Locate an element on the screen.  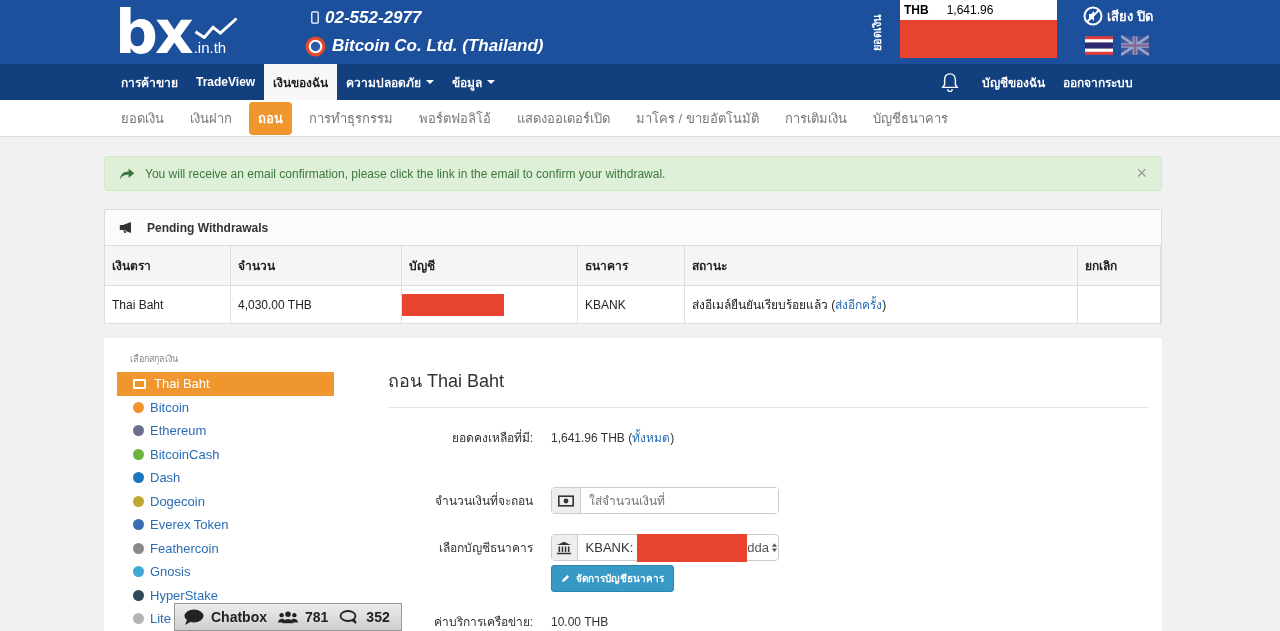
sort-arrows-icon is located at coordinates (774, 547).